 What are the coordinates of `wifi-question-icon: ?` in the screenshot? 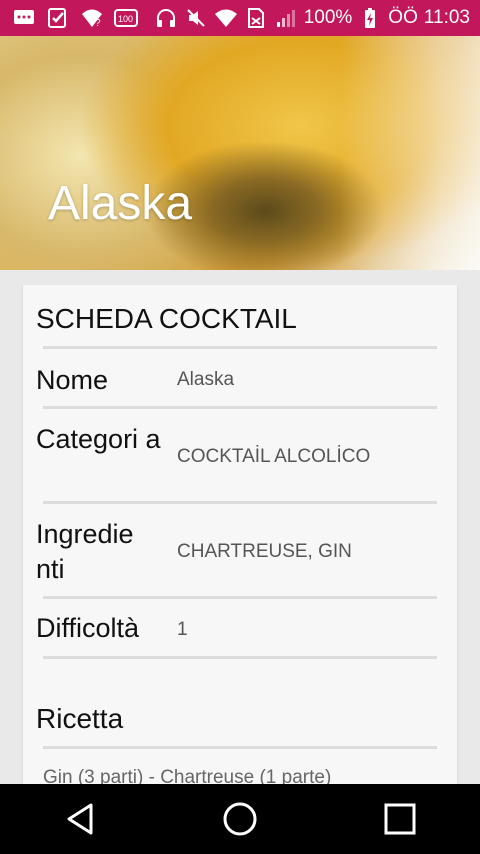 It's located at (92, 18).